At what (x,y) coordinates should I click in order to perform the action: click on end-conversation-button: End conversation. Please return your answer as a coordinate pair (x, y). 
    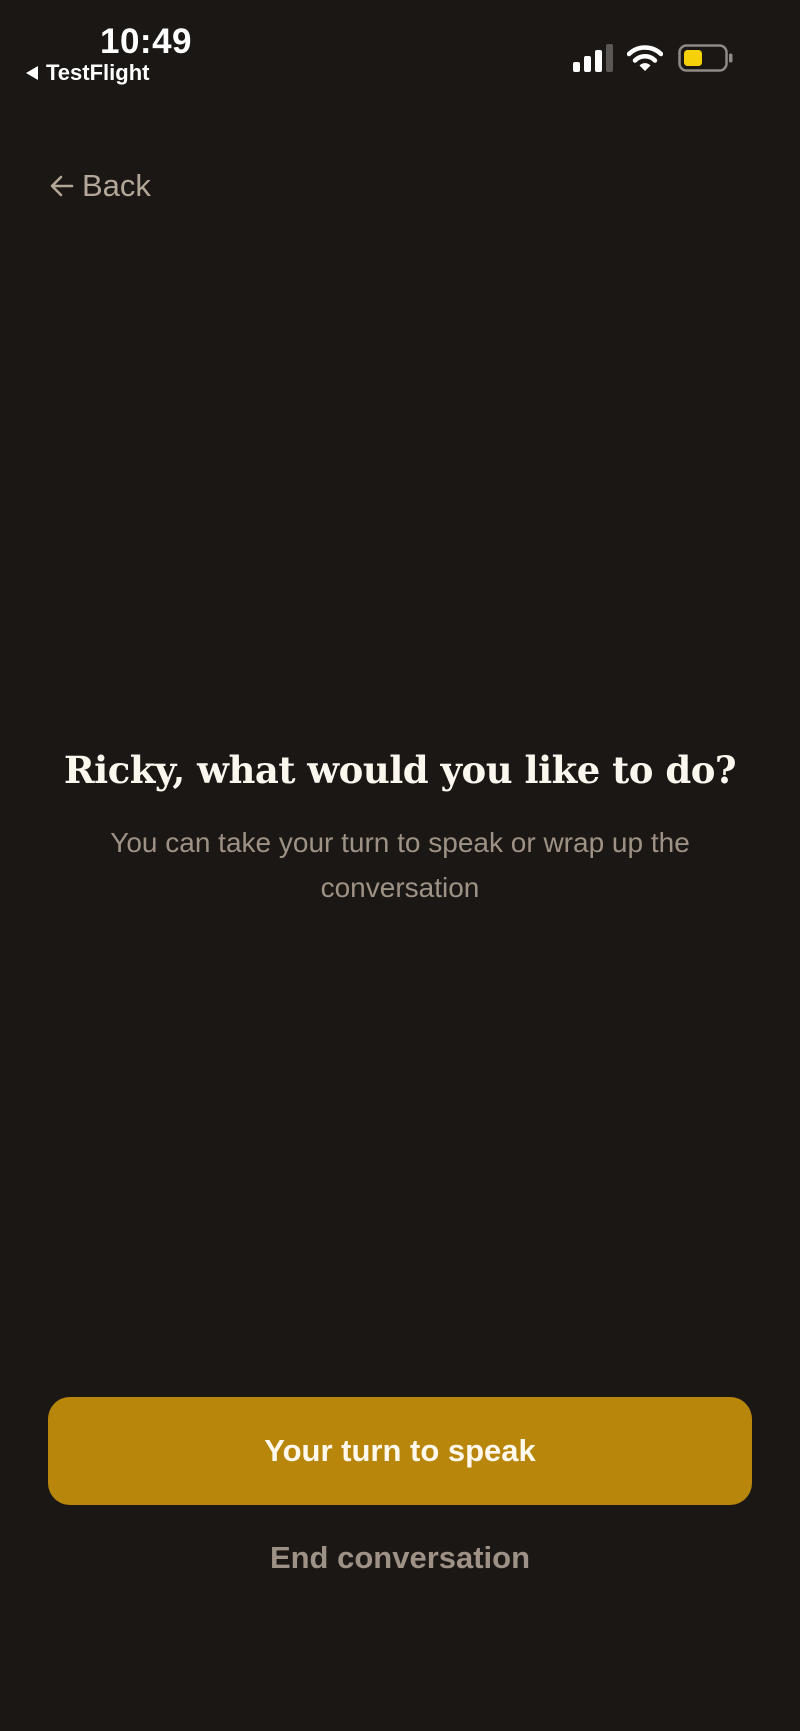
    Looking at the image, I should click on (400, 1558).